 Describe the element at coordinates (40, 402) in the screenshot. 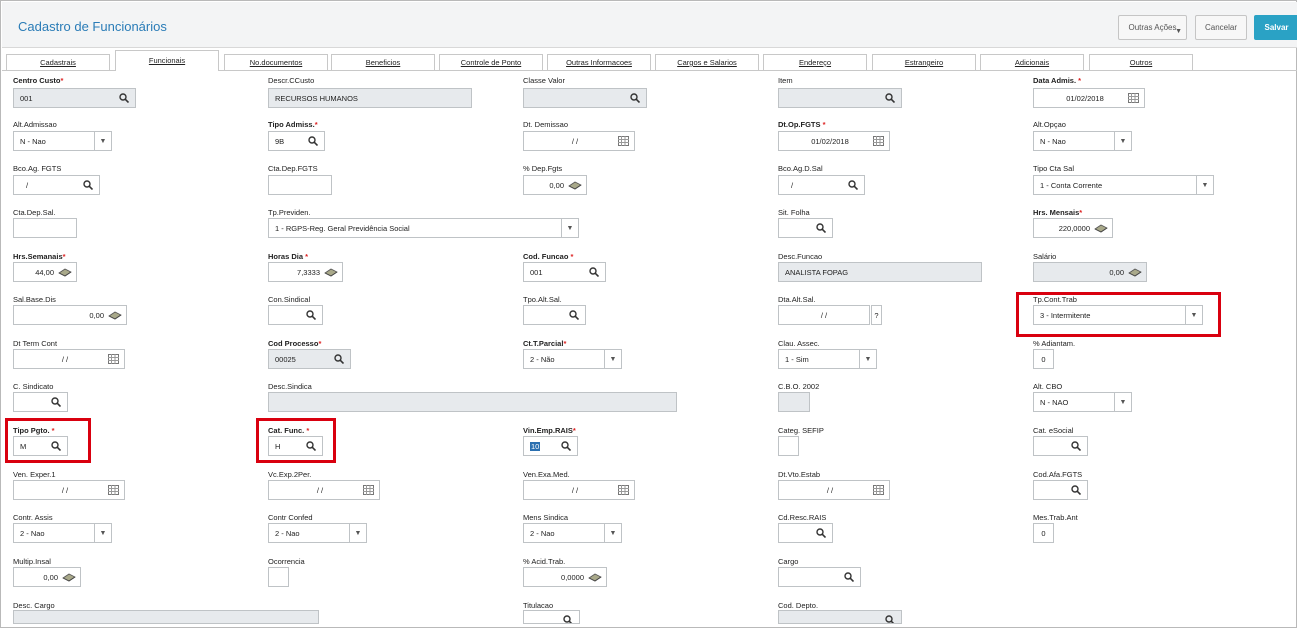

I see `c-sindicato-input` at that location.